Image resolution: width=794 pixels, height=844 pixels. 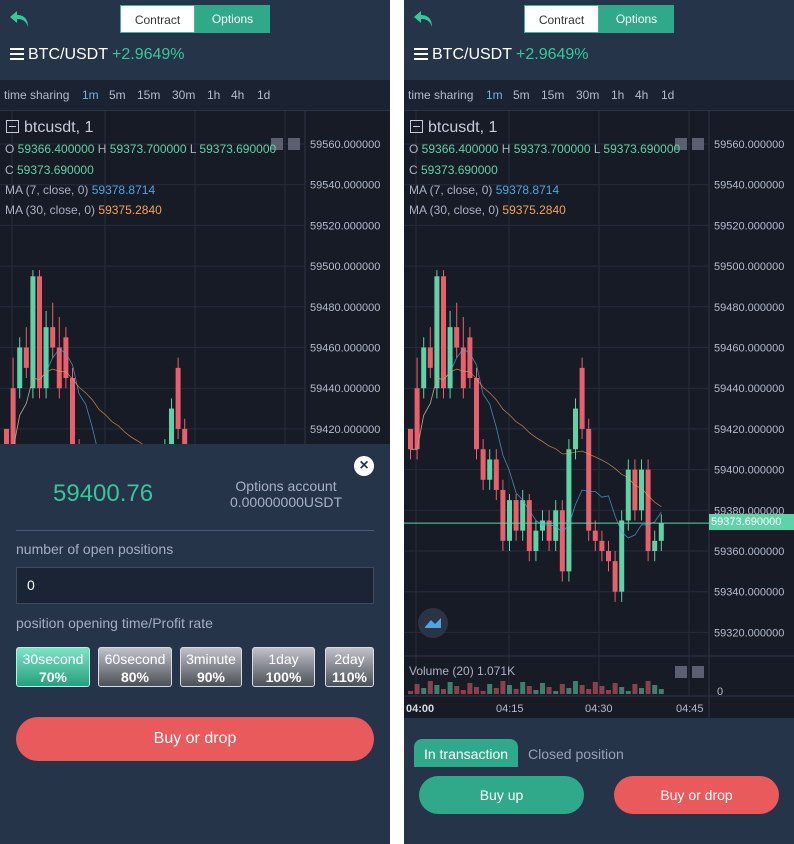 I want to click on positions-input: 0, so click(x=195, y=585).